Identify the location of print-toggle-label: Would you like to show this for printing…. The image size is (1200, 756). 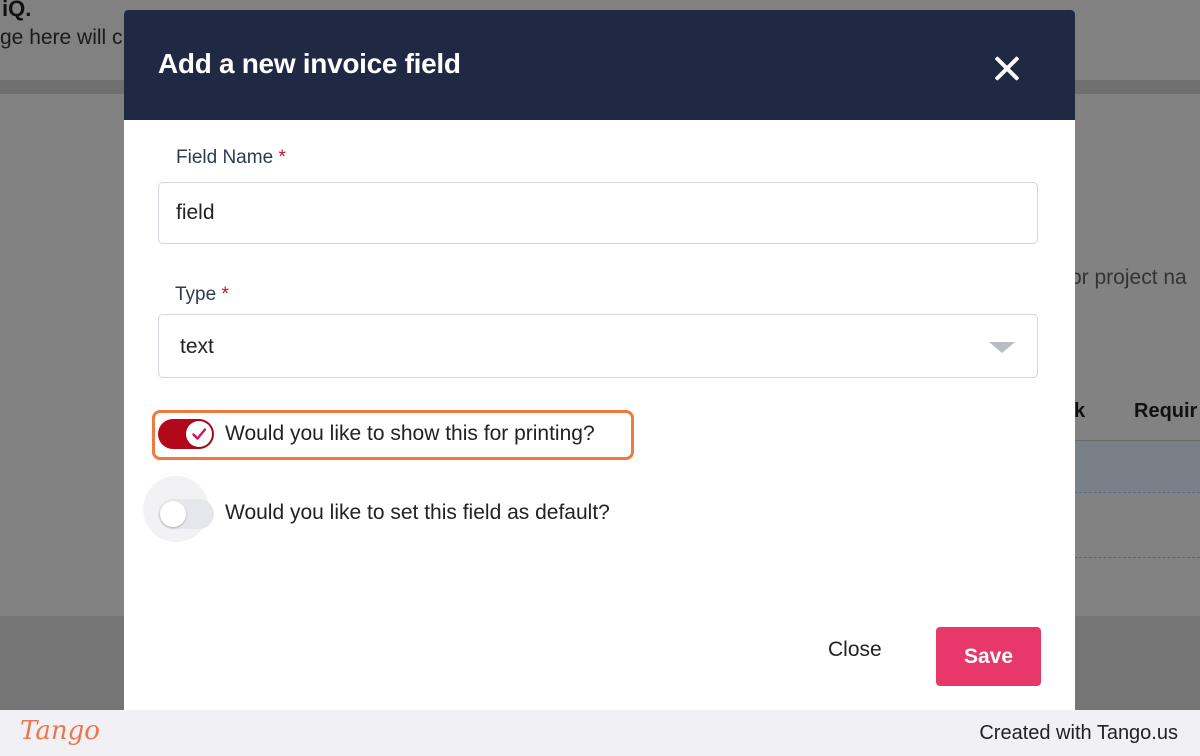
(410, 433).